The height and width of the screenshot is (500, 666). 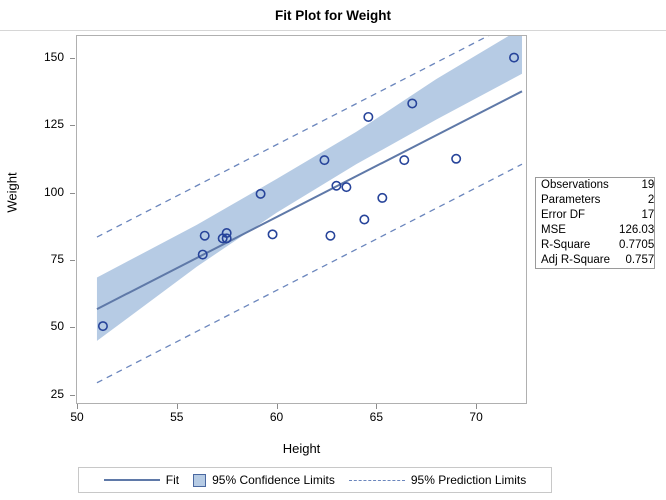 I want to click on confidence-band-swatch-icon, so click(x=200, y=480).